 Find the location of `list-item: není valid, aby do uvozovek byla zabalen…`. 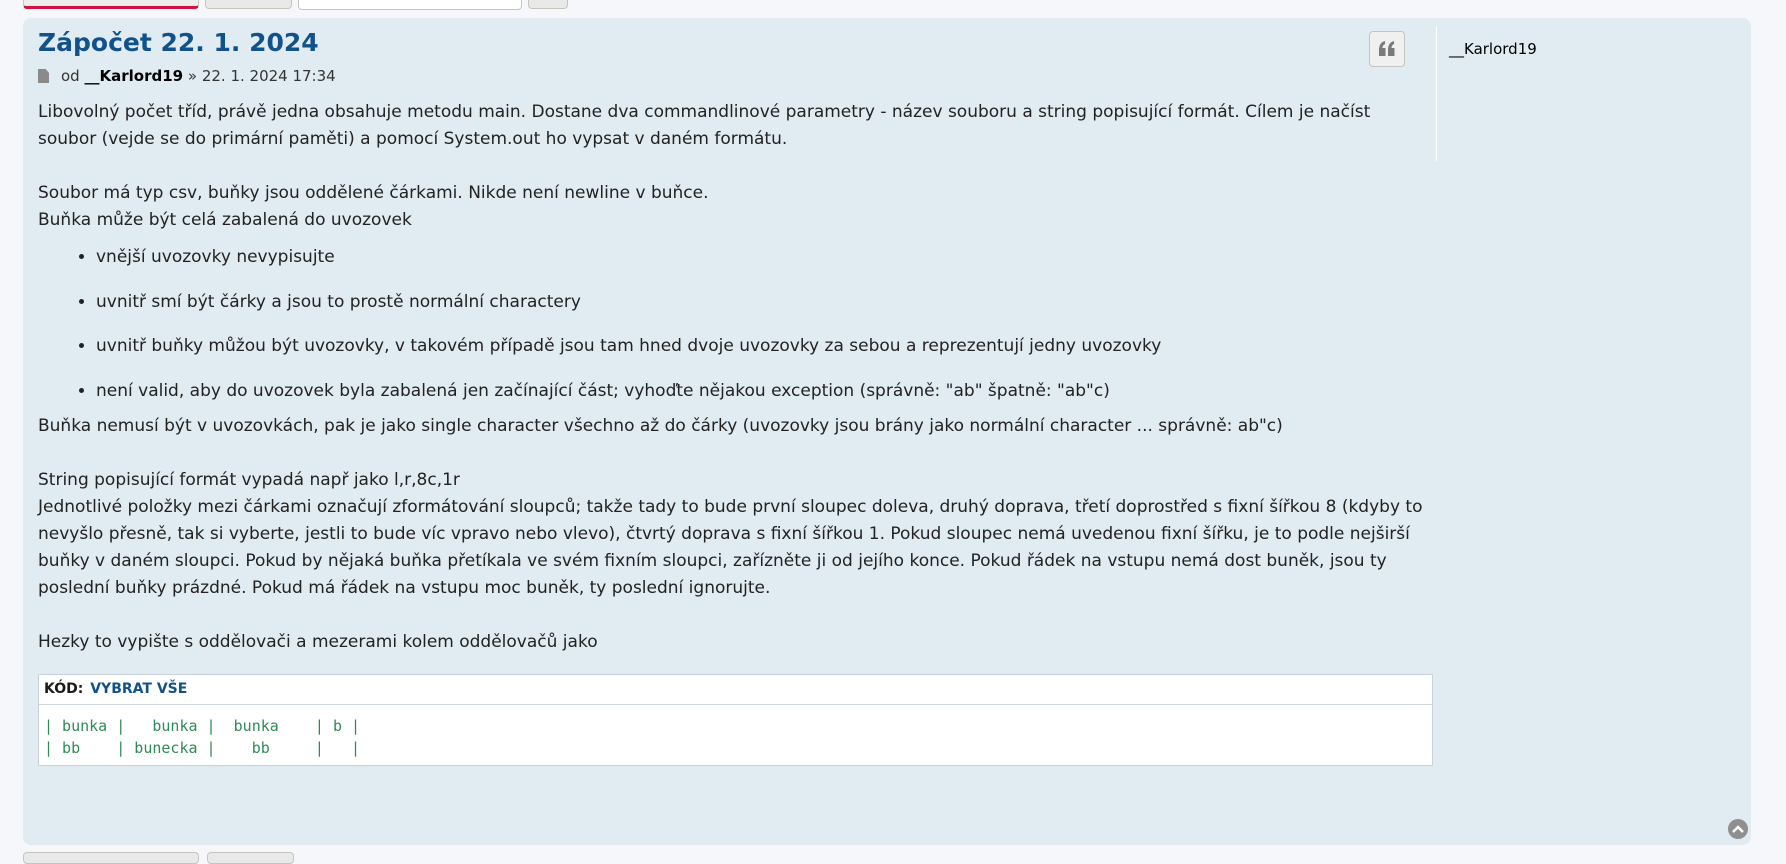

list-item: není valid, aby do uvozovek byla zabalen… is located at coordinates (764, 391).